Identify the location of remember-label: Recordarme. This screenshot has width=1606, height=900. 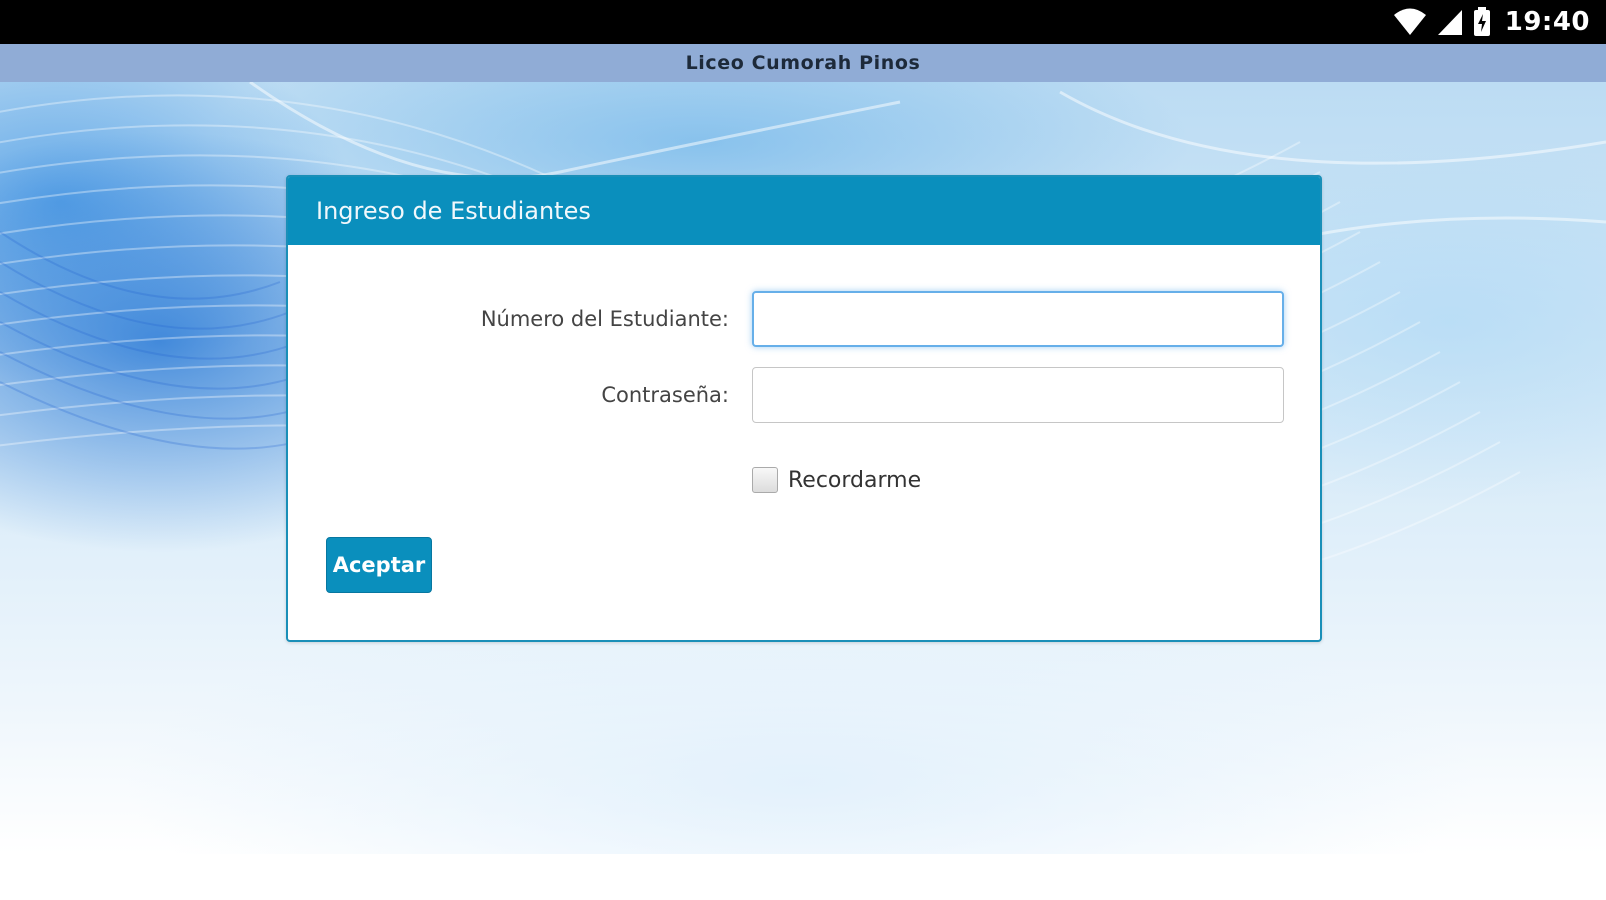
(854, 480).